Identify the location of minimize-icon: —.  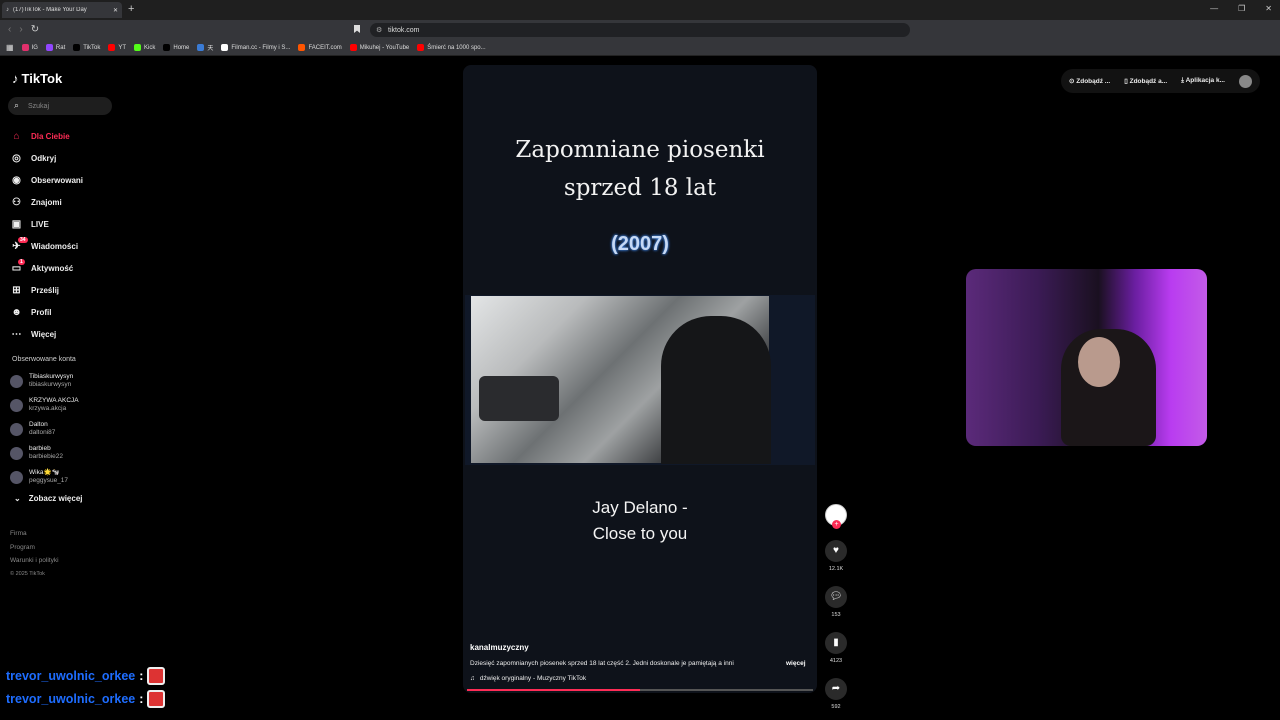
(1214, 8).